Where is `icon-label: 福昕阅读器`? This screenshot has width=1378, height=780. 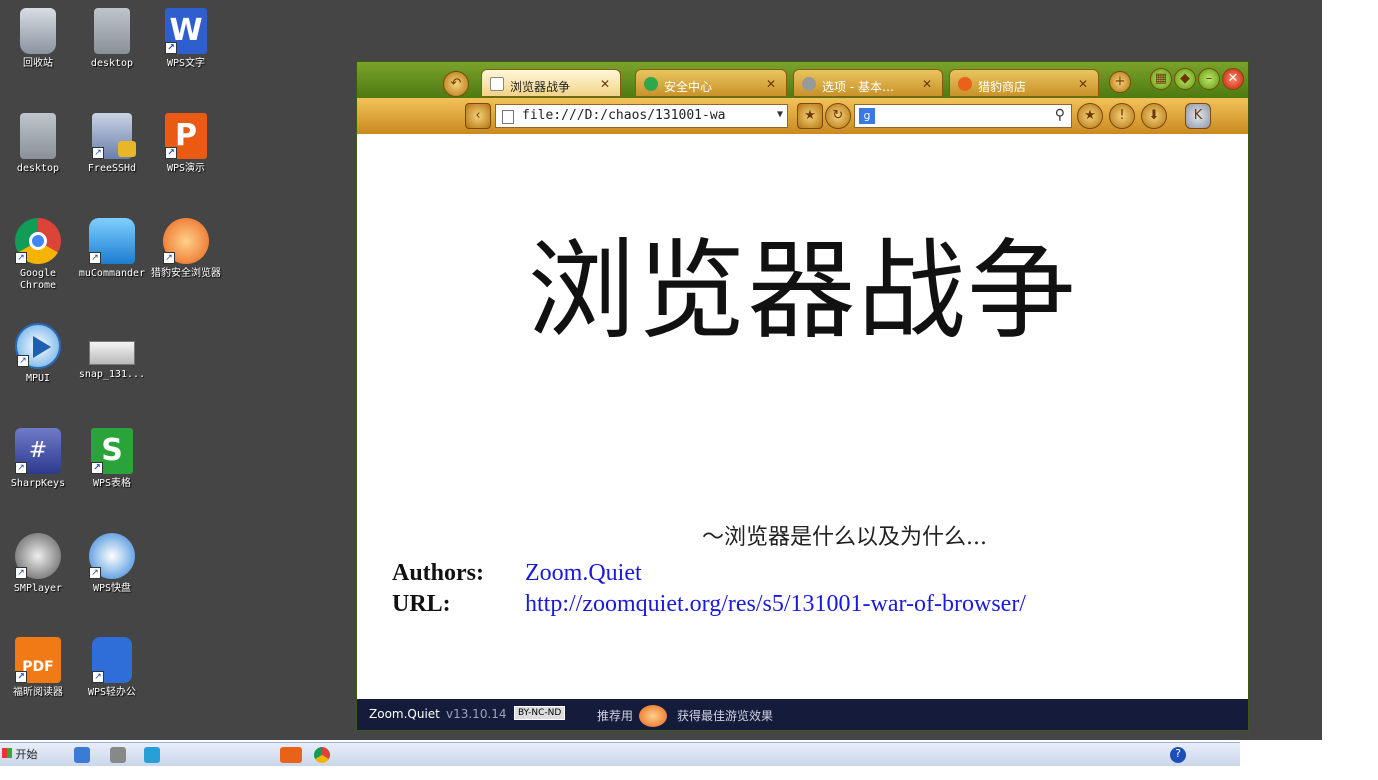
icon-label: 福昕阅读器 is located at coordinates (38, 692).